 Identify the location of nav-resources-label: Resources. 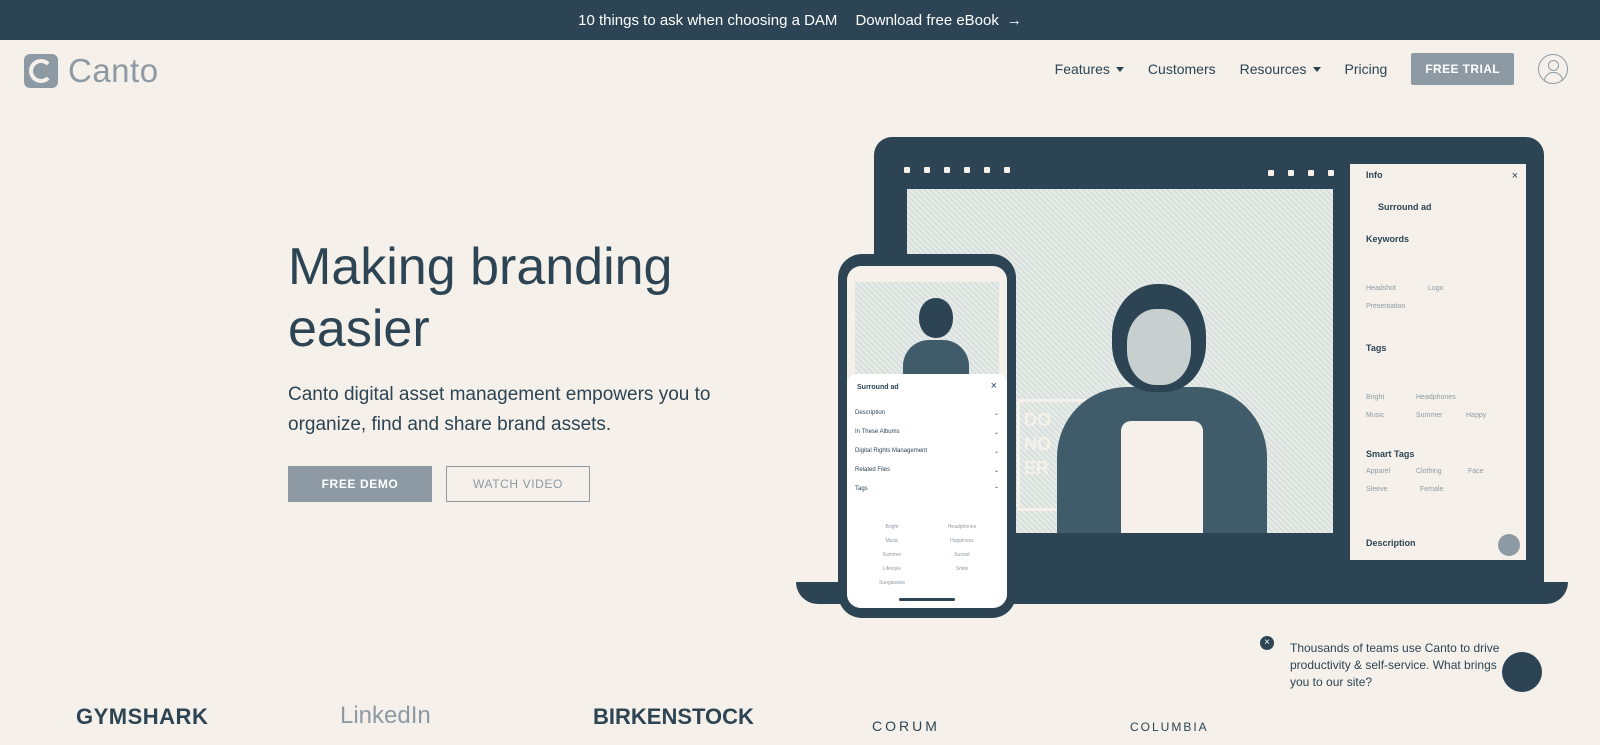
(1273, 69).